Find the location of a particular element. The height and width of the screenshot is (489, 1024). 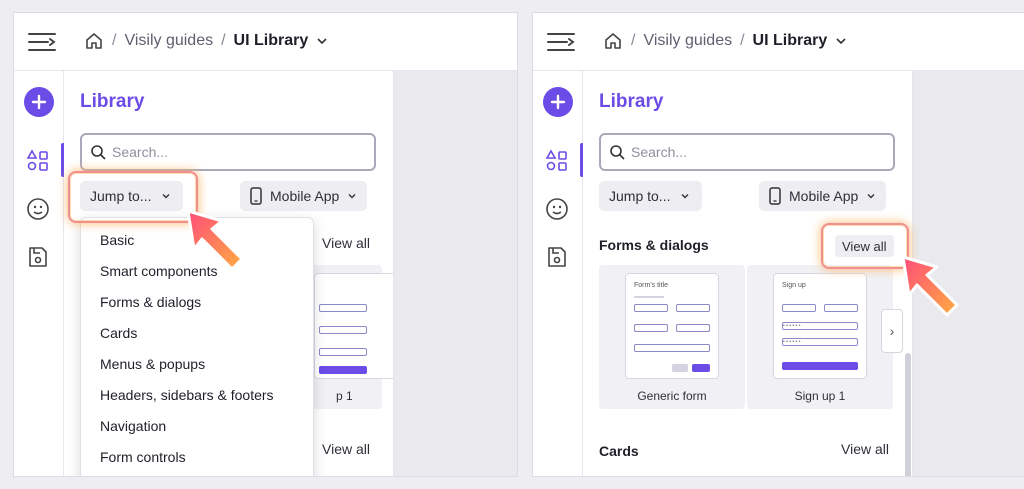

menu-item-navigation: Navigation is located at coordinates (133, 426).